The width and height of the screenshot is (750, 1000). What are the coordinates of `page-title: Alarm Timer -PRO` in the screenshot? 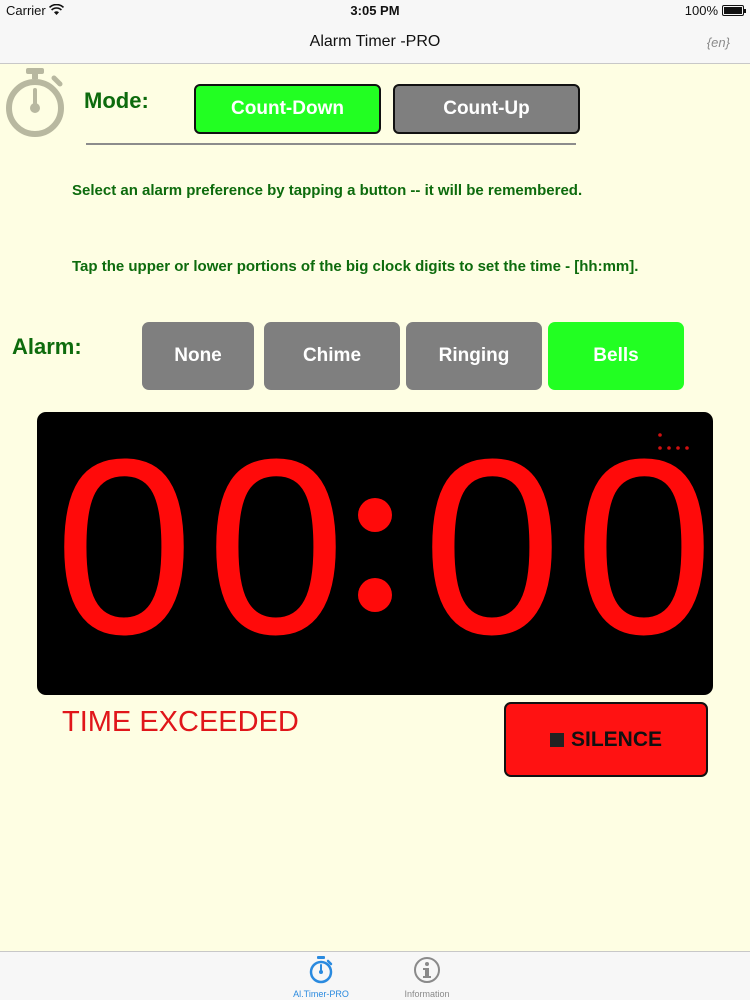 It's located at (375, 41).